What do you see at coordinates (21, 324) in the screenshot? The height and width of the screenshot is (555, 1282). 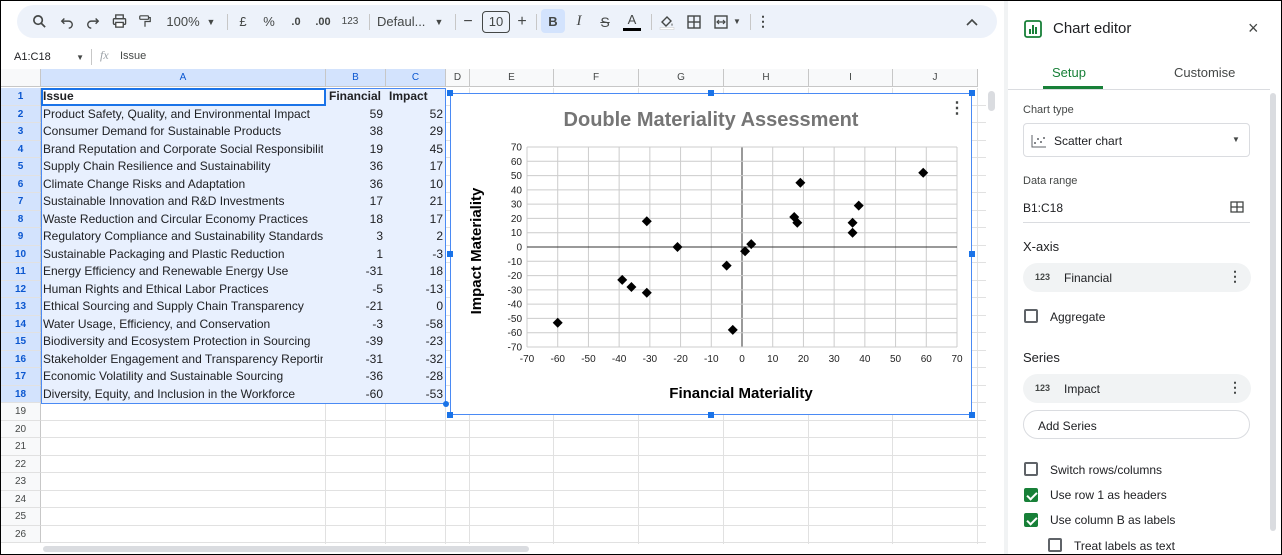 I see `row-header: 14` at bounding box center [21, 324].